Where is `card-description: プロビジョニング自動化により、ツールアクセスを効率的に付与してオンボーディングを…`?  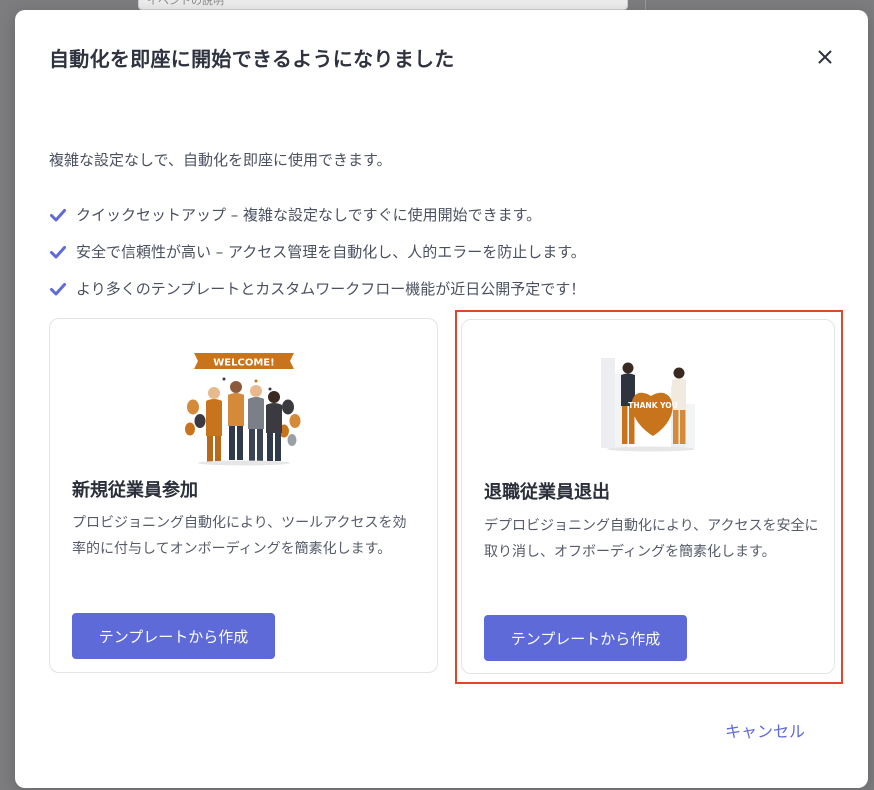
card-description: プロビジョニング自動化により、ツールアクセスを効率的に付与してオンボーディングを… is located at coordinates (239, 536).